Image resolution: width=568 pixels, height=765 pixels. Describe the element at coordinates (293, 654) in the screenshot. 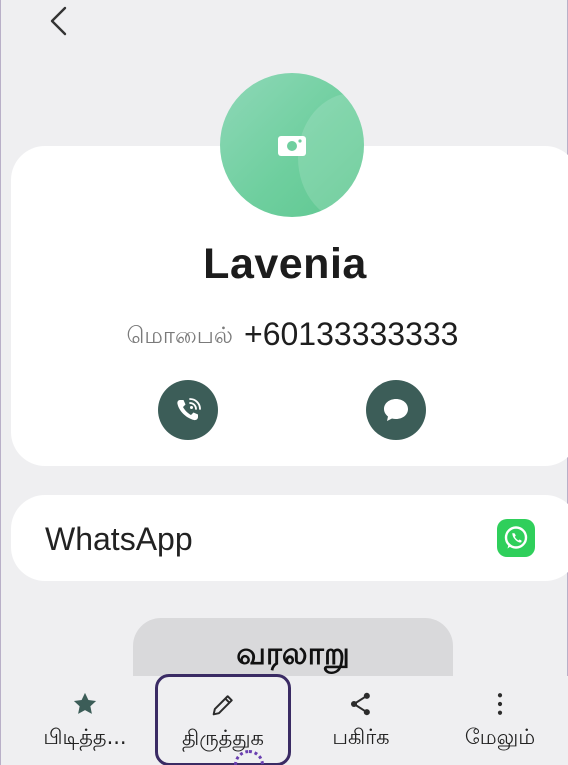

I see `history-button-label: வரலாறு` at that location.